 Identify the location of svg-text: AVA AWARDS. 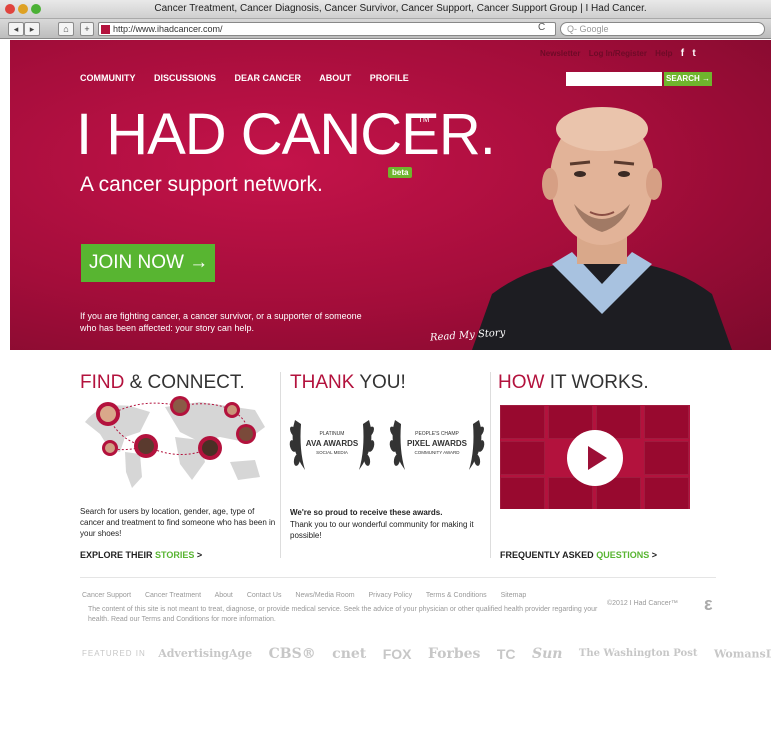
(332, 443).